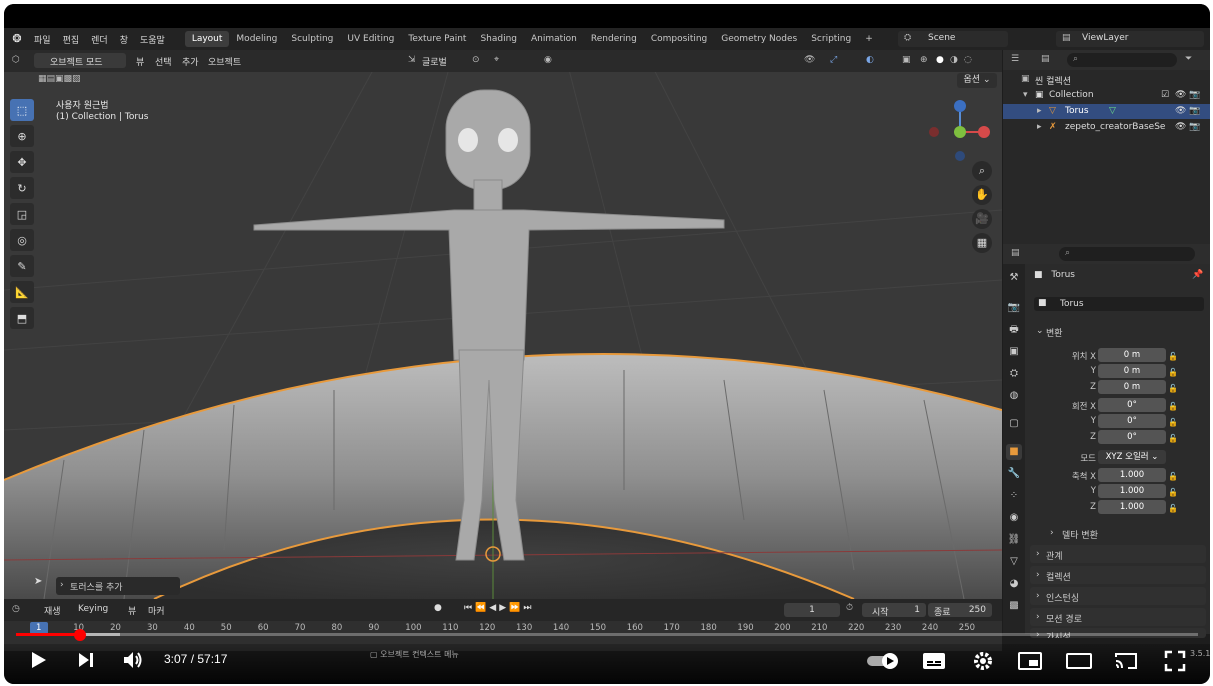  Describe the element at coordinates (1014, 452) in the screenshot. I see `object-tab-icon: ■` at that location.